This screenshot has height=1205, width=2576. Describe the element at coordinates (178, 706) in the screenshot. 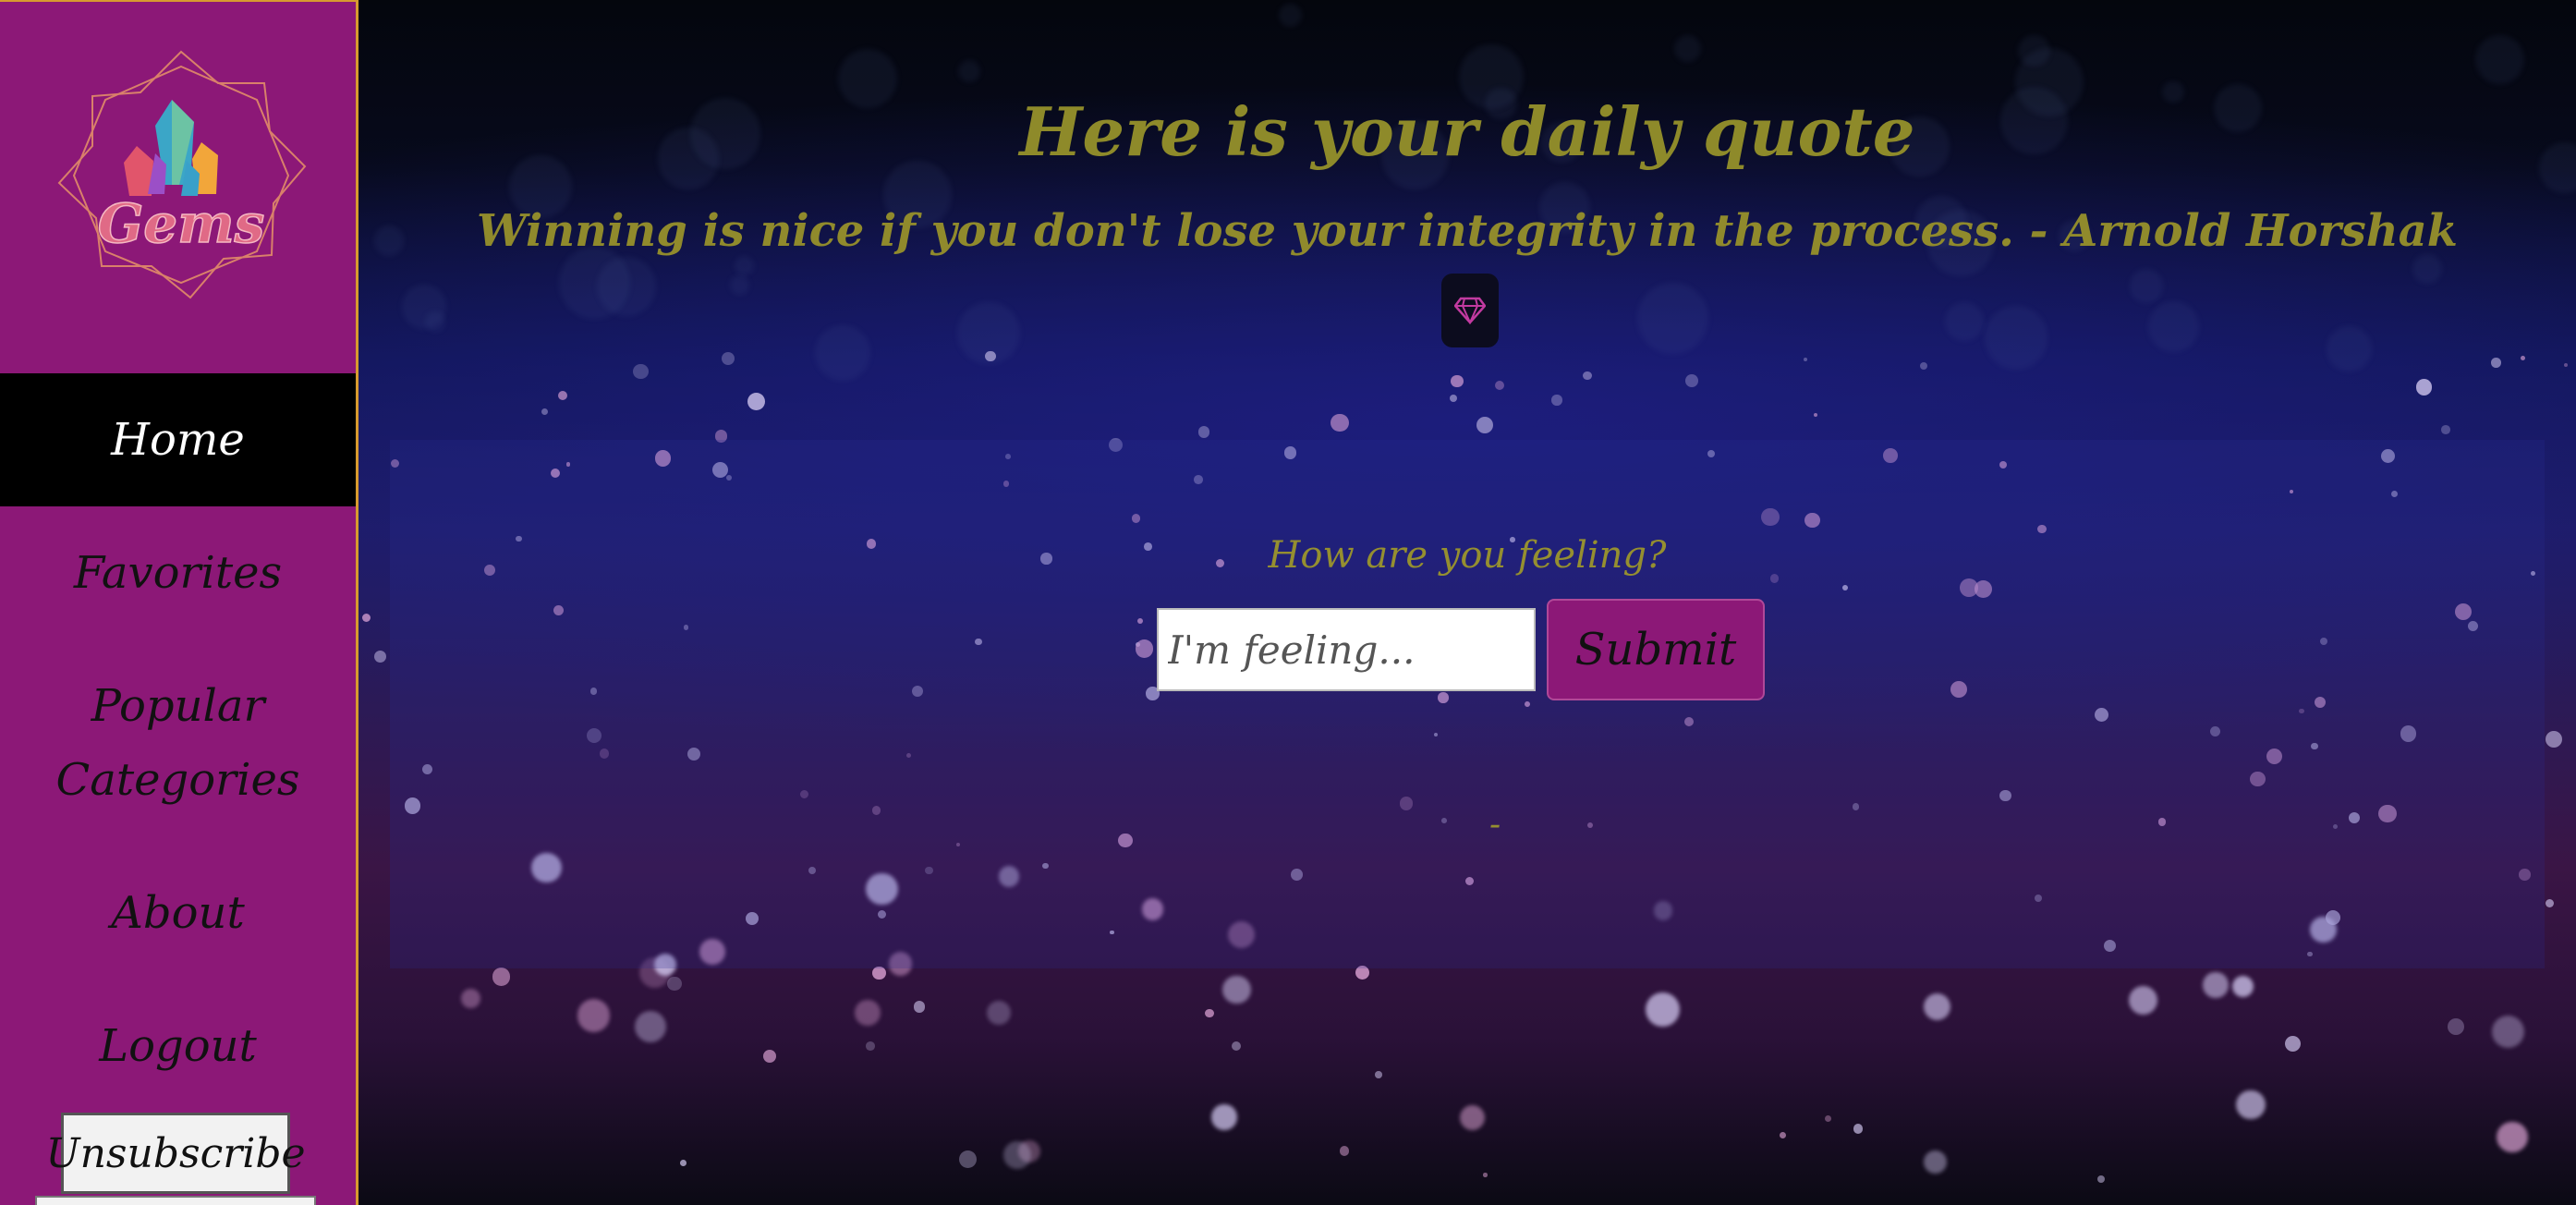

I see `nav-popular-line1: Popular` at that location.